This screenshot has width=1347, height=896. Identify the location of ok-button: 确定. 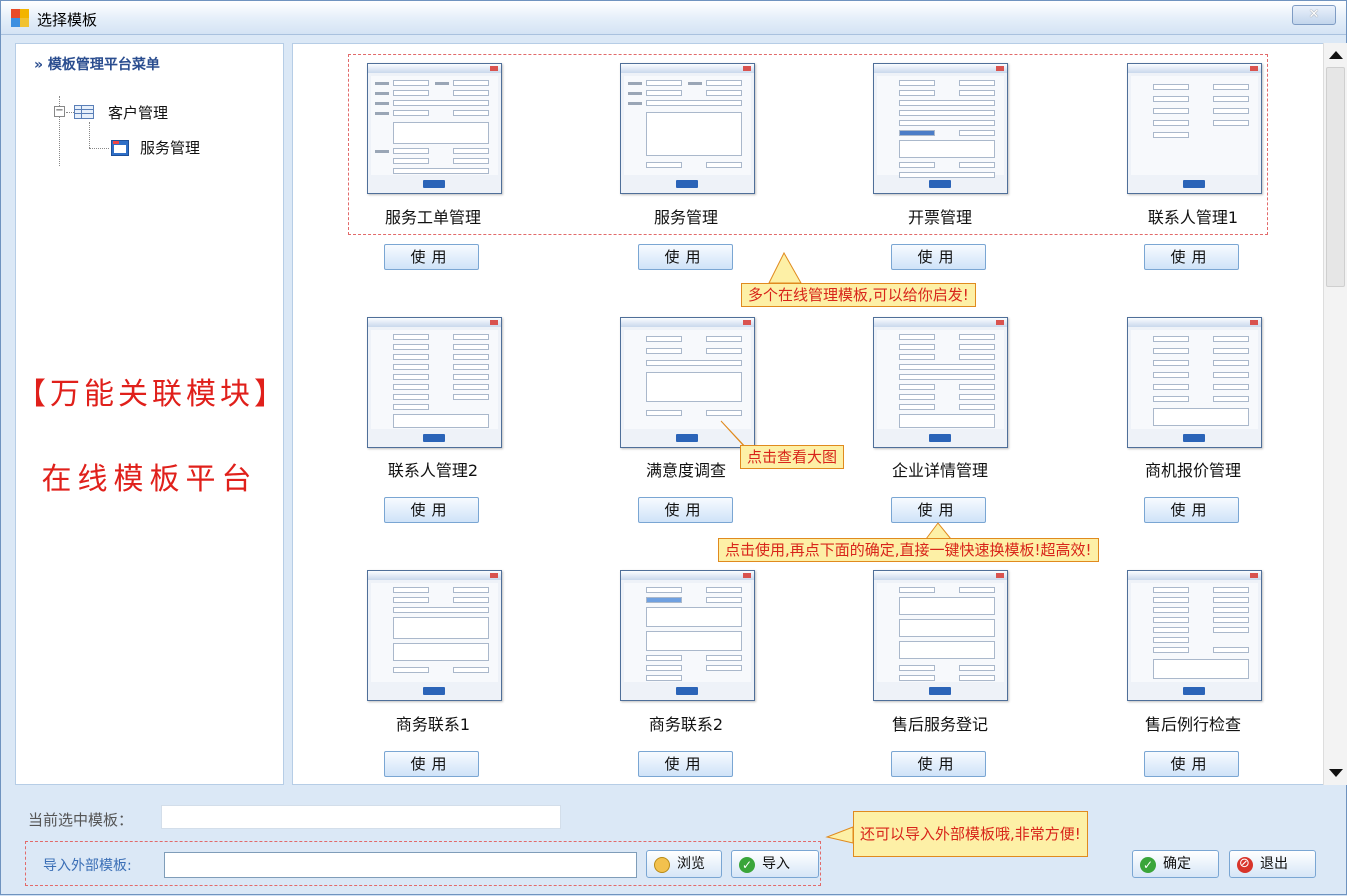
(1175, 864).